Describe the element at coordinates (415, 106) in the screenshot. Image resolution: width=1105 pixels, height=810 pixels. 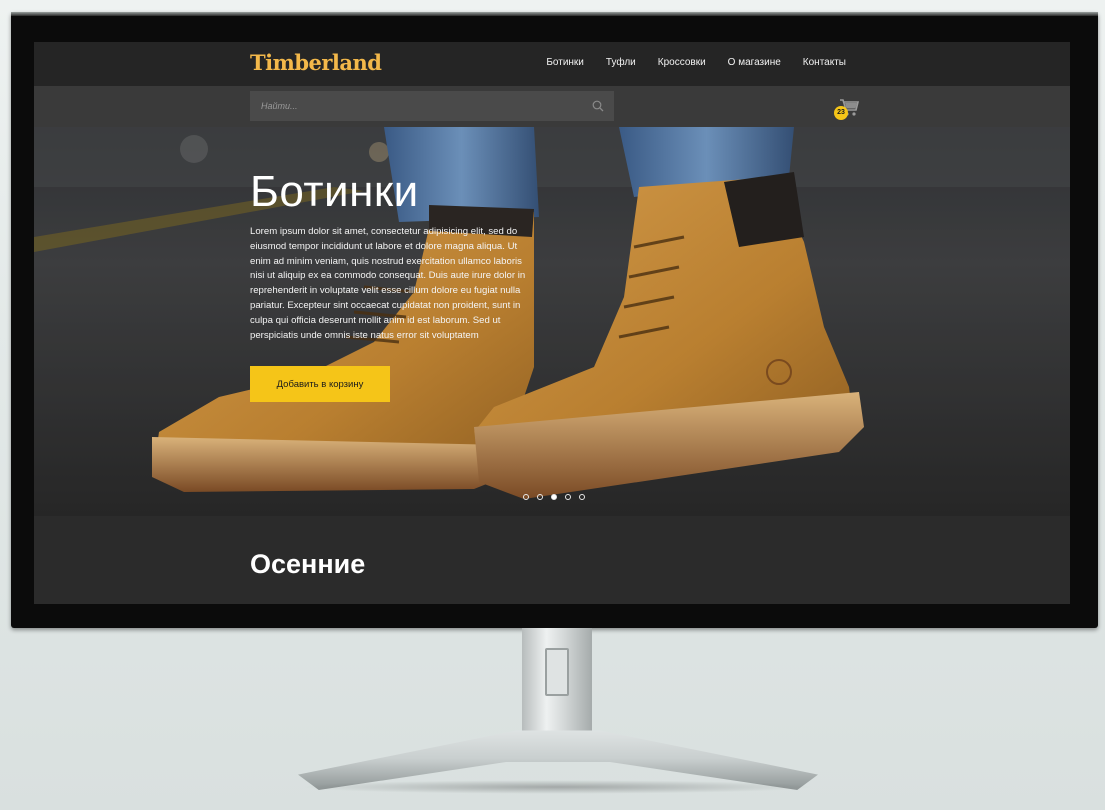
I see `search-input` at that location.